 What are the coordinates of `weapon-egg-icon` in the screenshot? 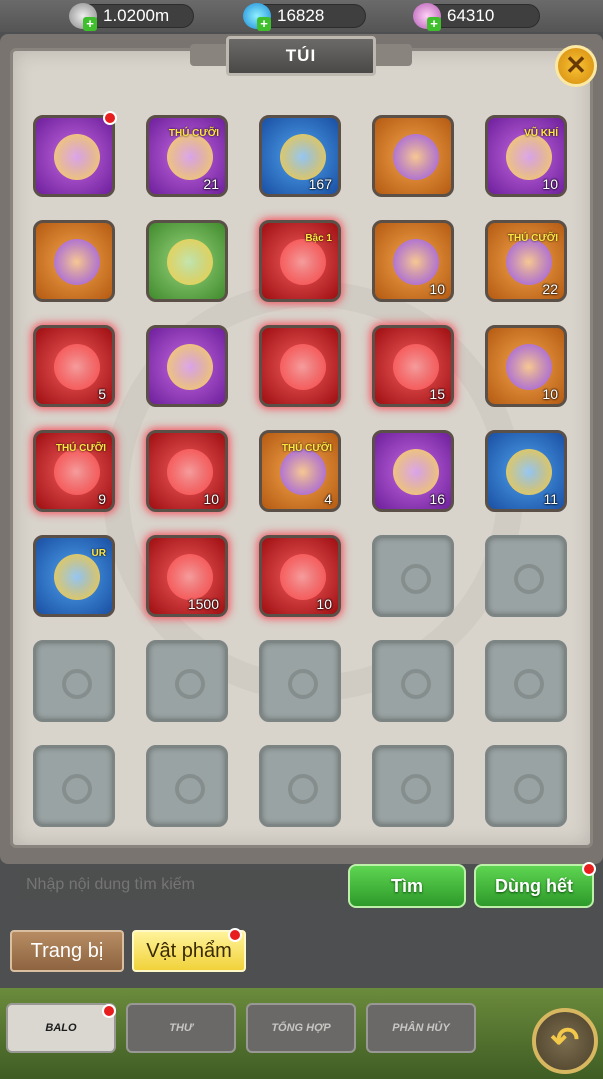 It's located at (529, 157).